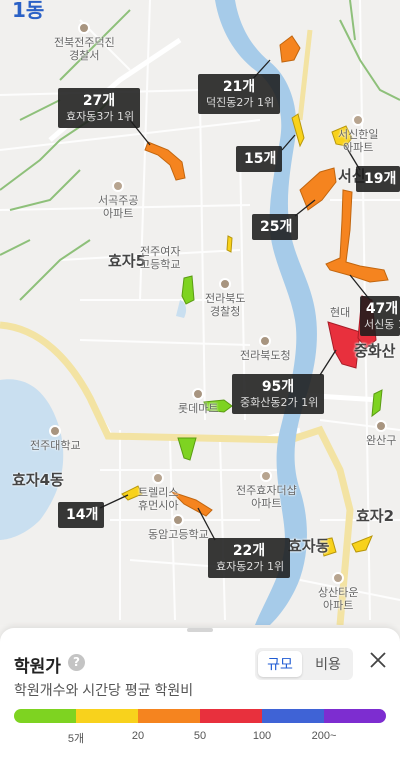 The width and height of the screenshot is (400, 783). Describe the element at coordinates (262, 736) in the screenshot. I see `legend-label: 100` at that location.